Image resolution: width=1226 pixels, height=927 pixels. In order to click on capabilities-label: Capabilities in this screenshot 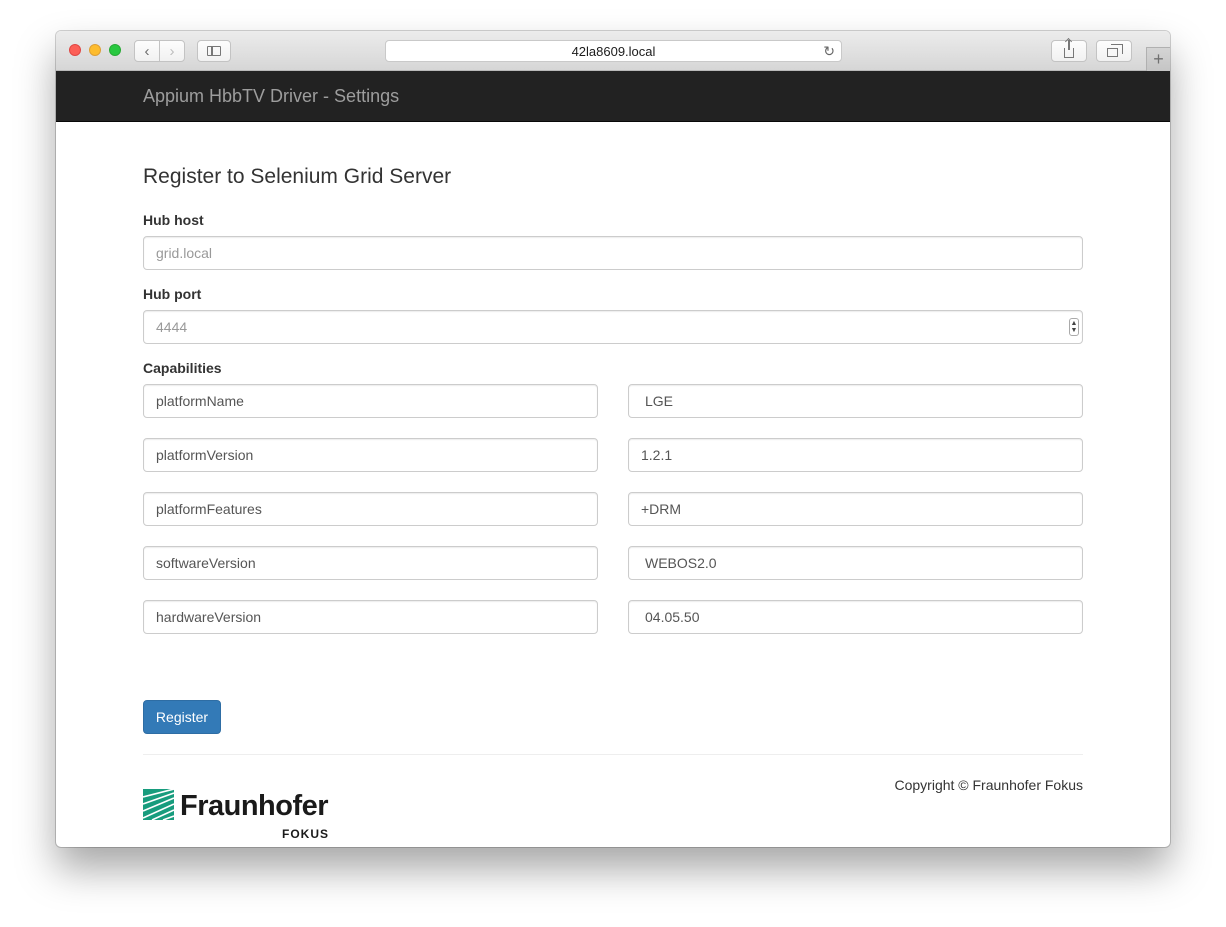, I will do `click(182, 368)`.